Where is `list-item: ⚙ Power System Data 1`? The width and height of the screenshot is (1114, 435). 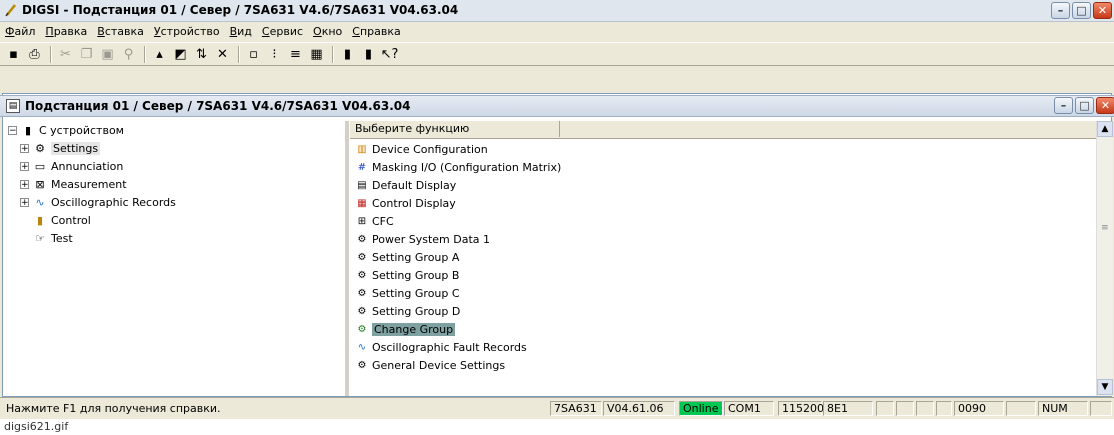 list-item: ⚙ Power System Data 1 is located at coordinates (422, 239).